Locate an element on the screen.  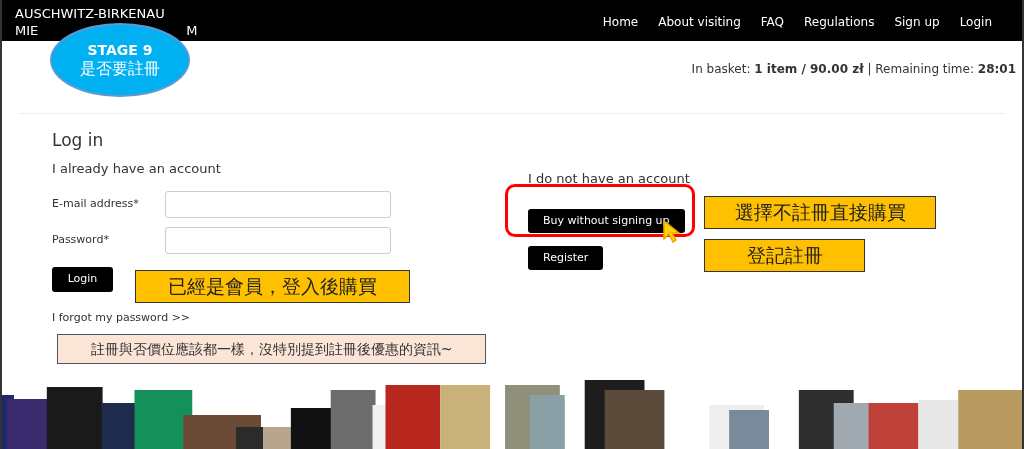
annotation-note: 登記註冊 is located at coordinates (784, 255).